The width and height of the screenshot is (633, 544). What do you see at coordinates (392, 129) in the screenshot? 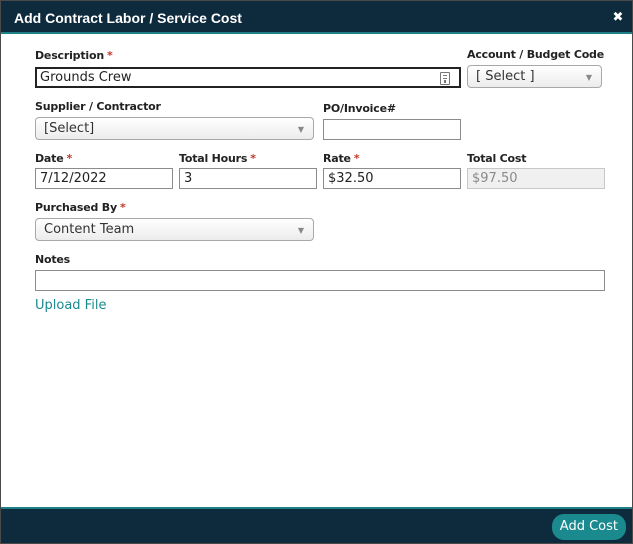
I see `po-invoice-input` at bounding box center [392, 129].